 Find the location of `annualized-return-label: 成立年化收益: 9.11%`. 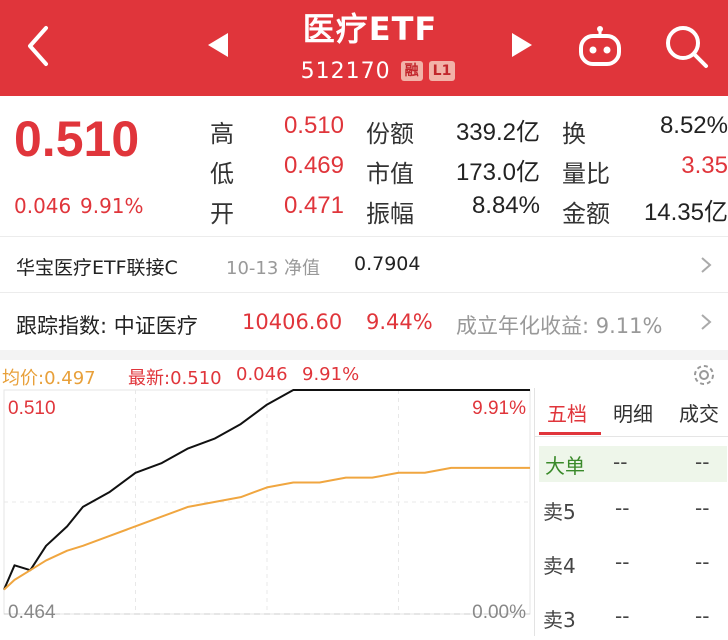

annualized-return-label: 成立年化收益: 9.11% is located at coordinates (559, 326).